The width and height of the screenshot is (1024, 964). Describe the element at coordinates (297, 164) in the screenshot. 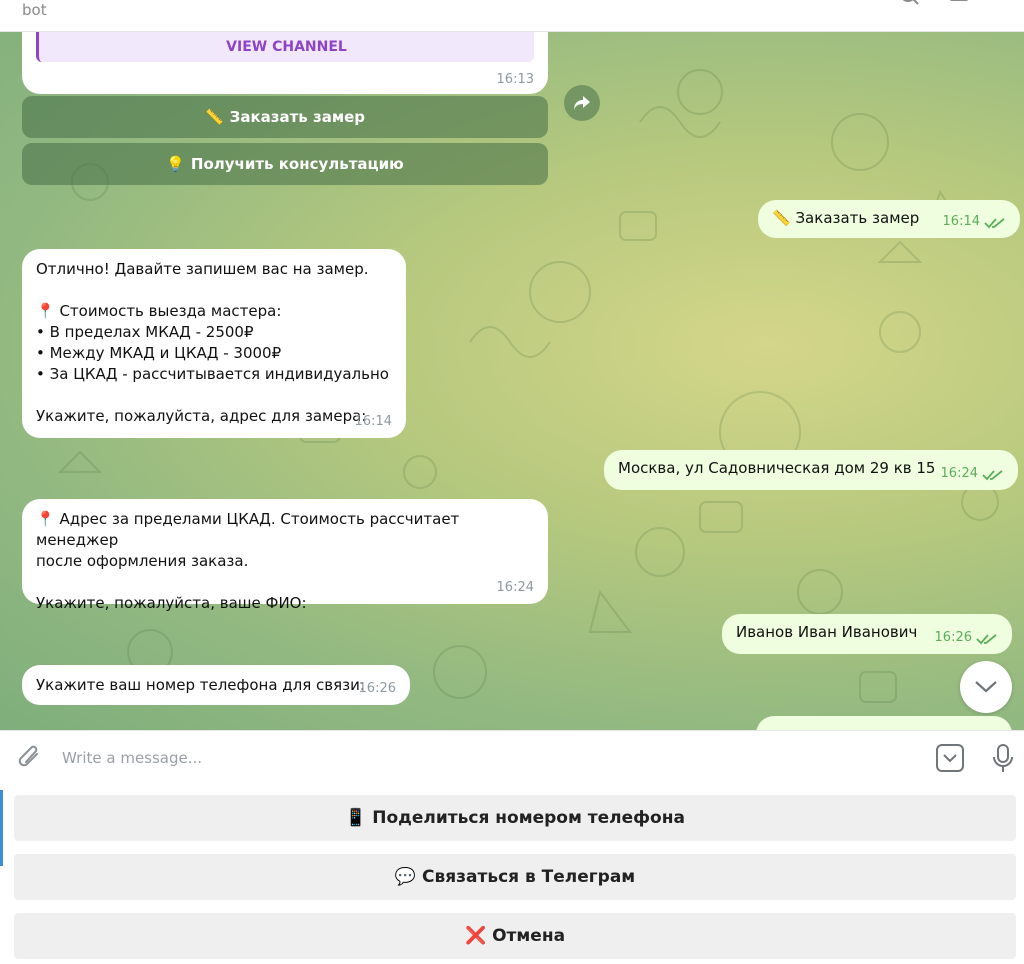

I see `inline-button-label: Получить консультацию` at that location.